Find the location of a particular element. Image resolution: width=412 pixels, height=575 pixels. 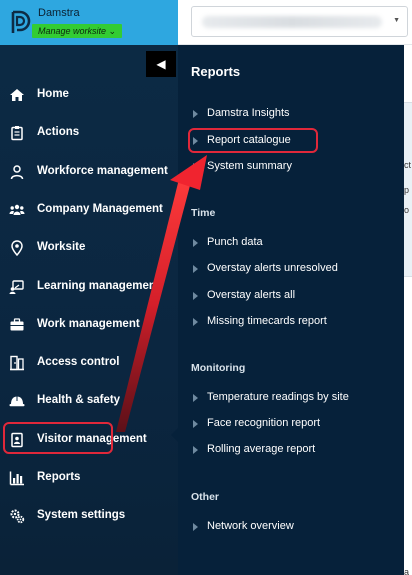

flyout-item-missing-timecards-report: Missing timecards report is located at coordinates (293, 323).